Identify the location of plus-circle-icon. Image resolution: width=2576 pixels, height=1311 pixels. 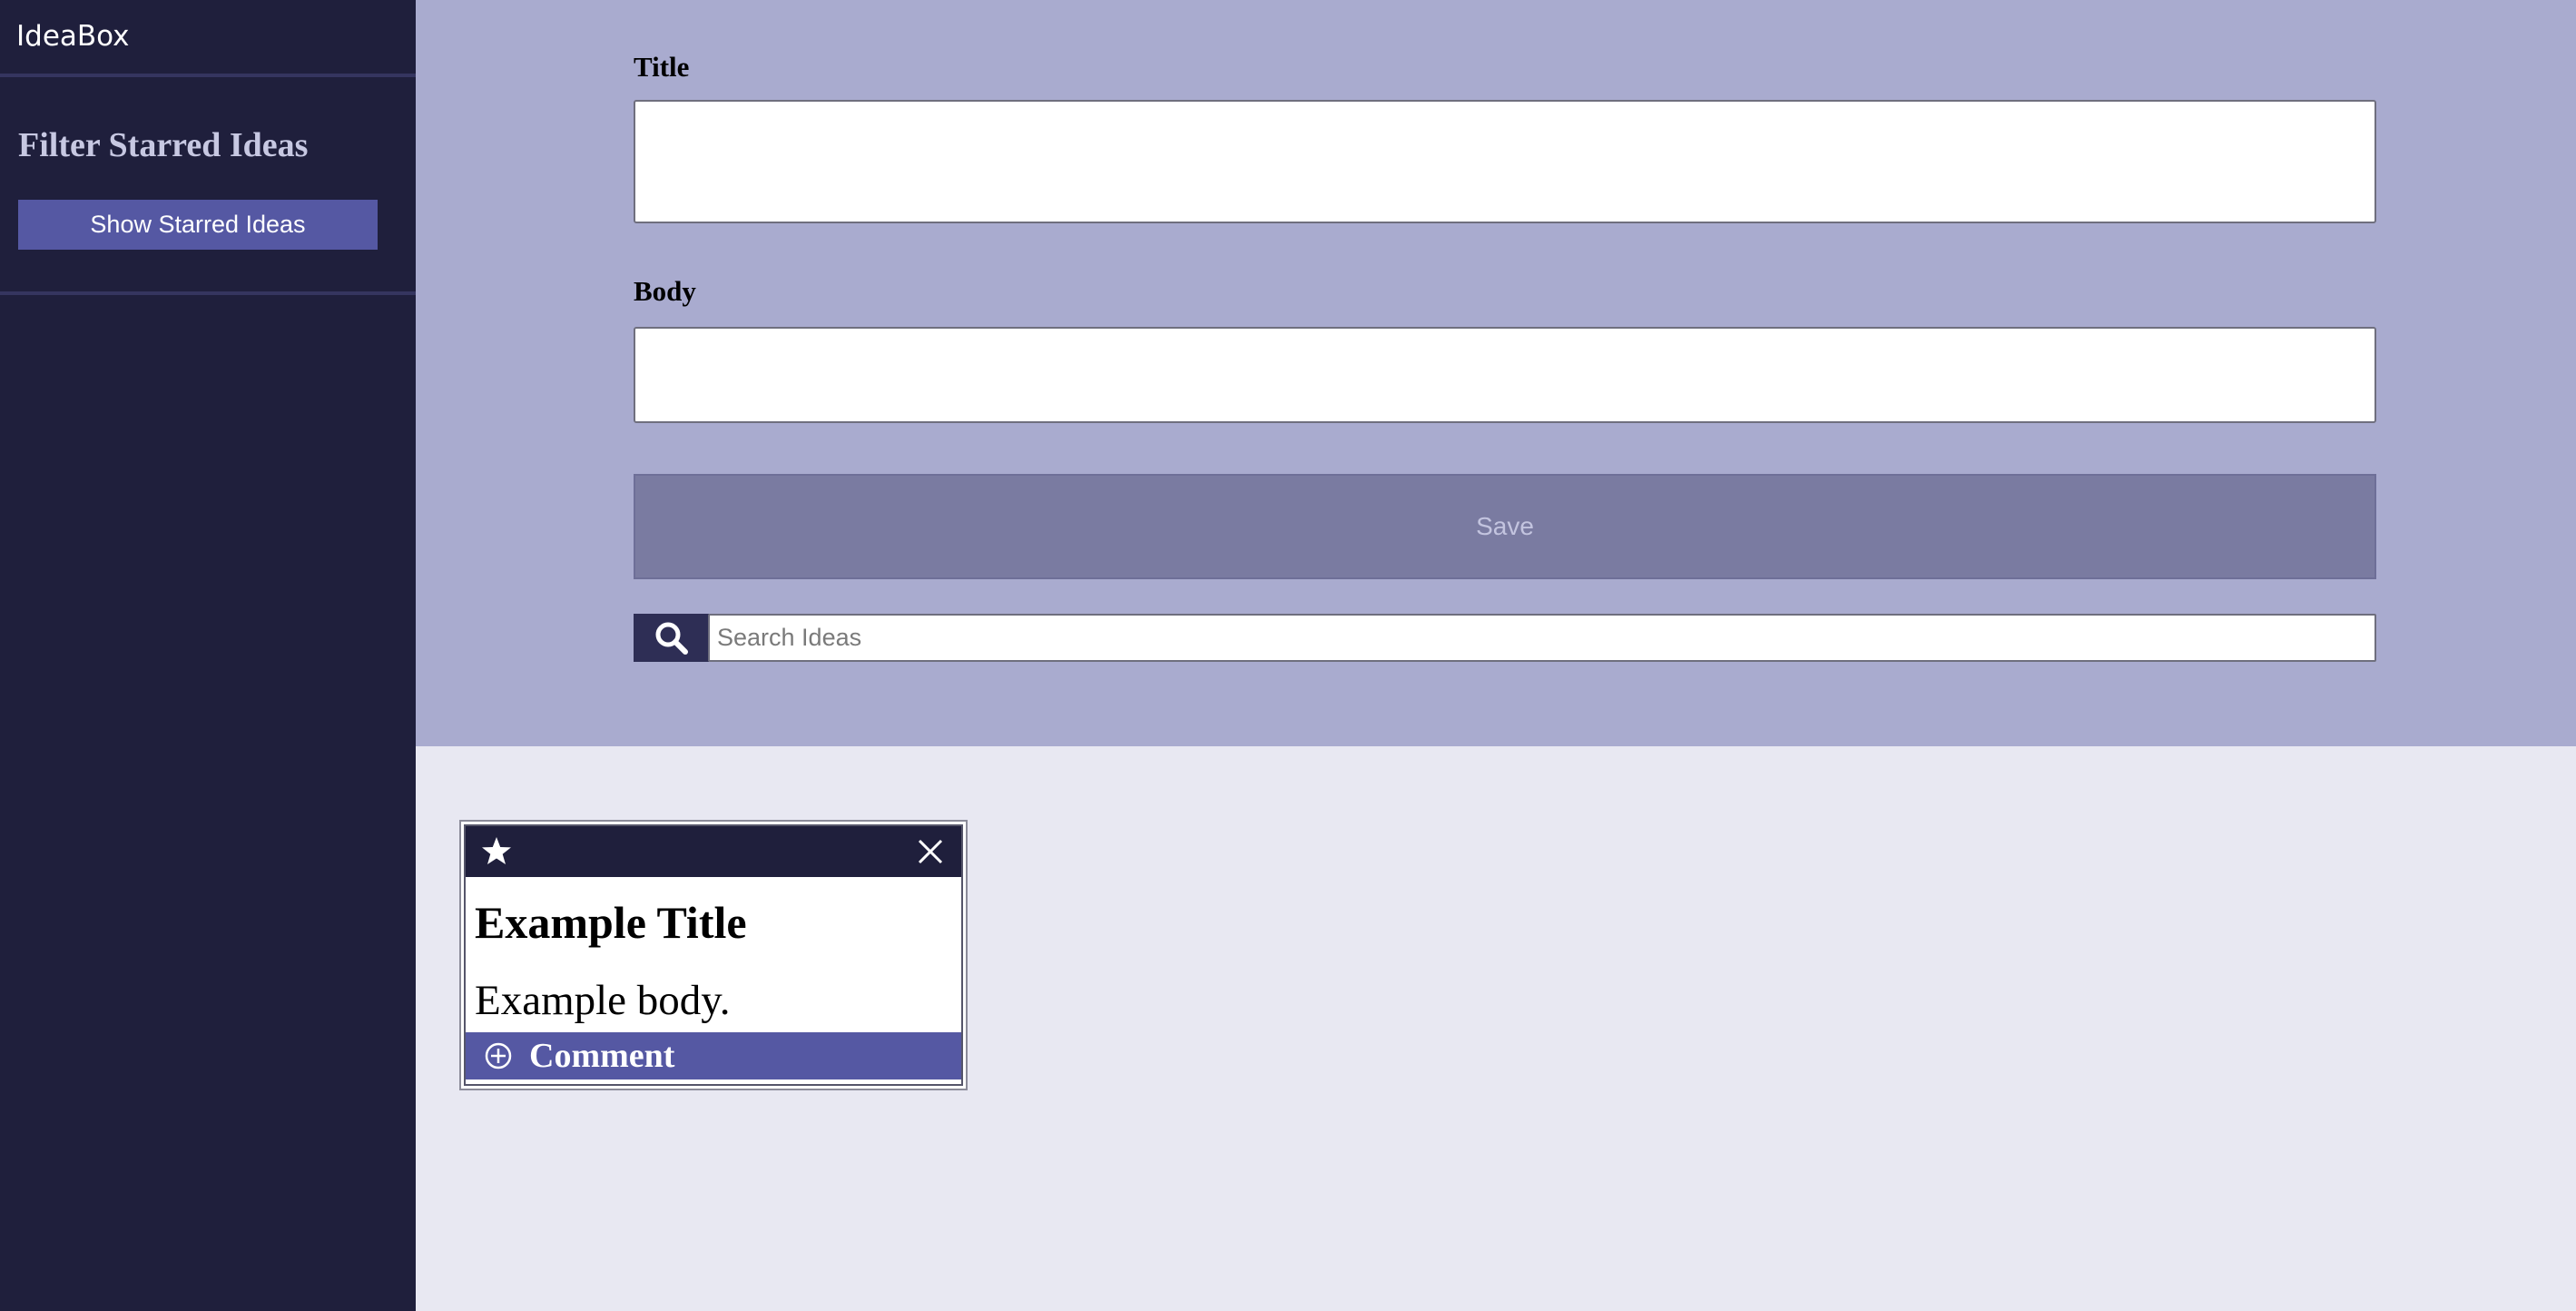
(498, 1055).